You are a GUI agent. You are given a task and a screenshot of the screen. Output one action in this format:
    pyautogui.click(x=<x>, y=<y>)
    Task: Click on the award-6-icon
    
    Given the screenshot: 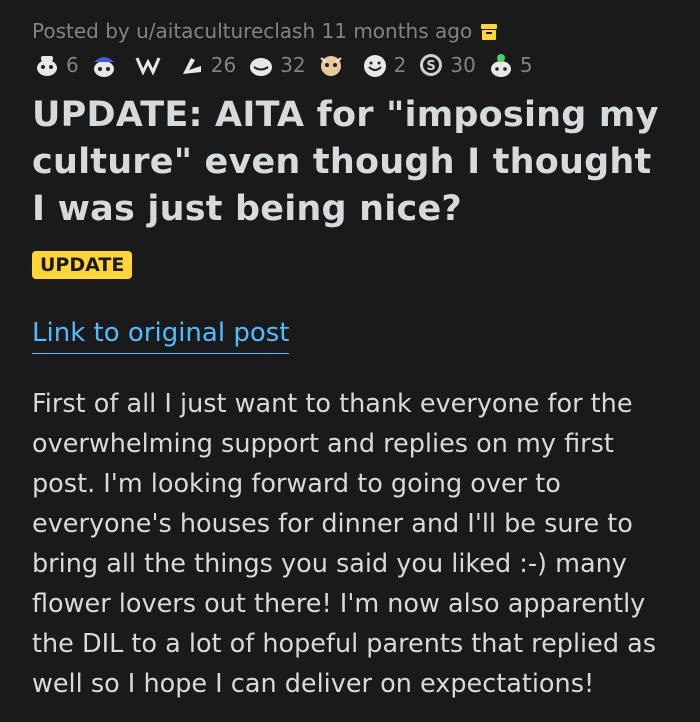 What is the action you would take?
    pyautogui.click(x=331, y=66)
    